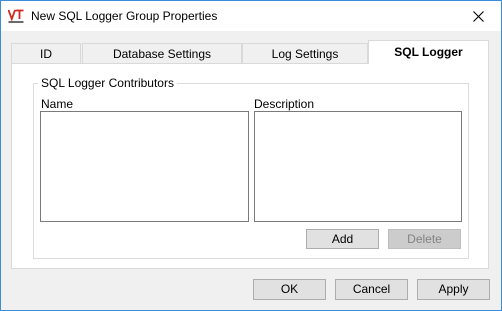 The height and width of the screenshot is (311, 502). I want to click on window-title: New SQL Logger Group Properties, so click(124, 16).